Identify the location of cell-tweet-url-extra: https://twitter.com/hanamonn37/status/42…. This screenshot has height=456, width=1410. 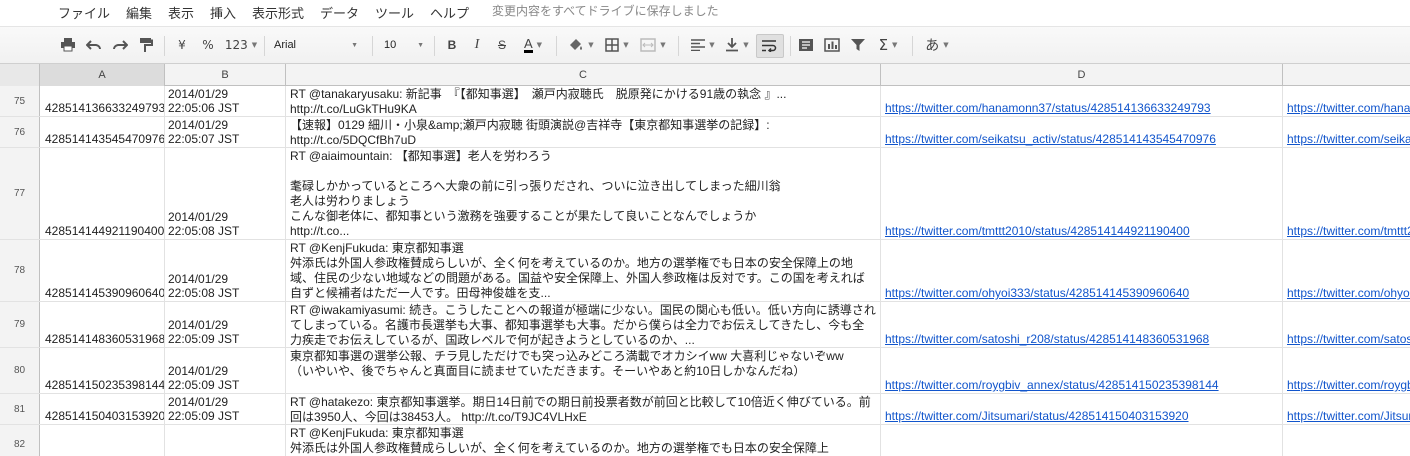
(1346, 101).